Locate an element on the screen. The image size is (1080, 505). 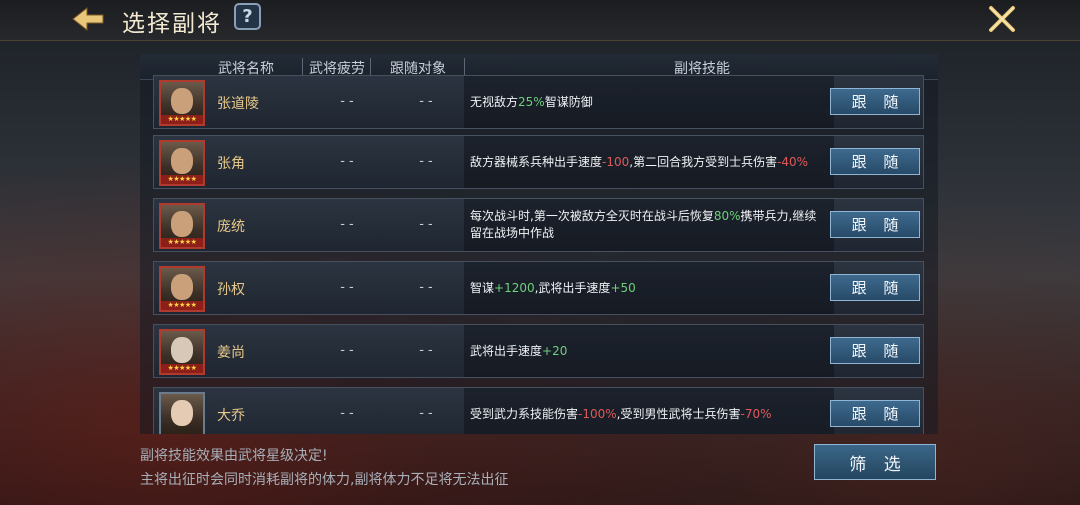
skill-text-inner: 受到武力系技能伤害-100%,受到男性武将士兵伤害-70% is located at coordinates (621, 414).